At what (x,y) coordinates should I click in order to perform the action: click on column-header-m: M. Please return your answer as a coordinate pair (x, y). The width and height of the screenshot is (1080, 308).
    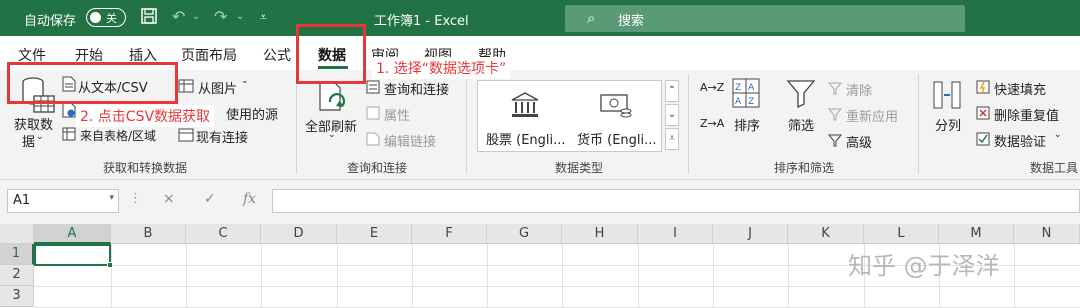
    Looking at the image, I should click on (976, 234).